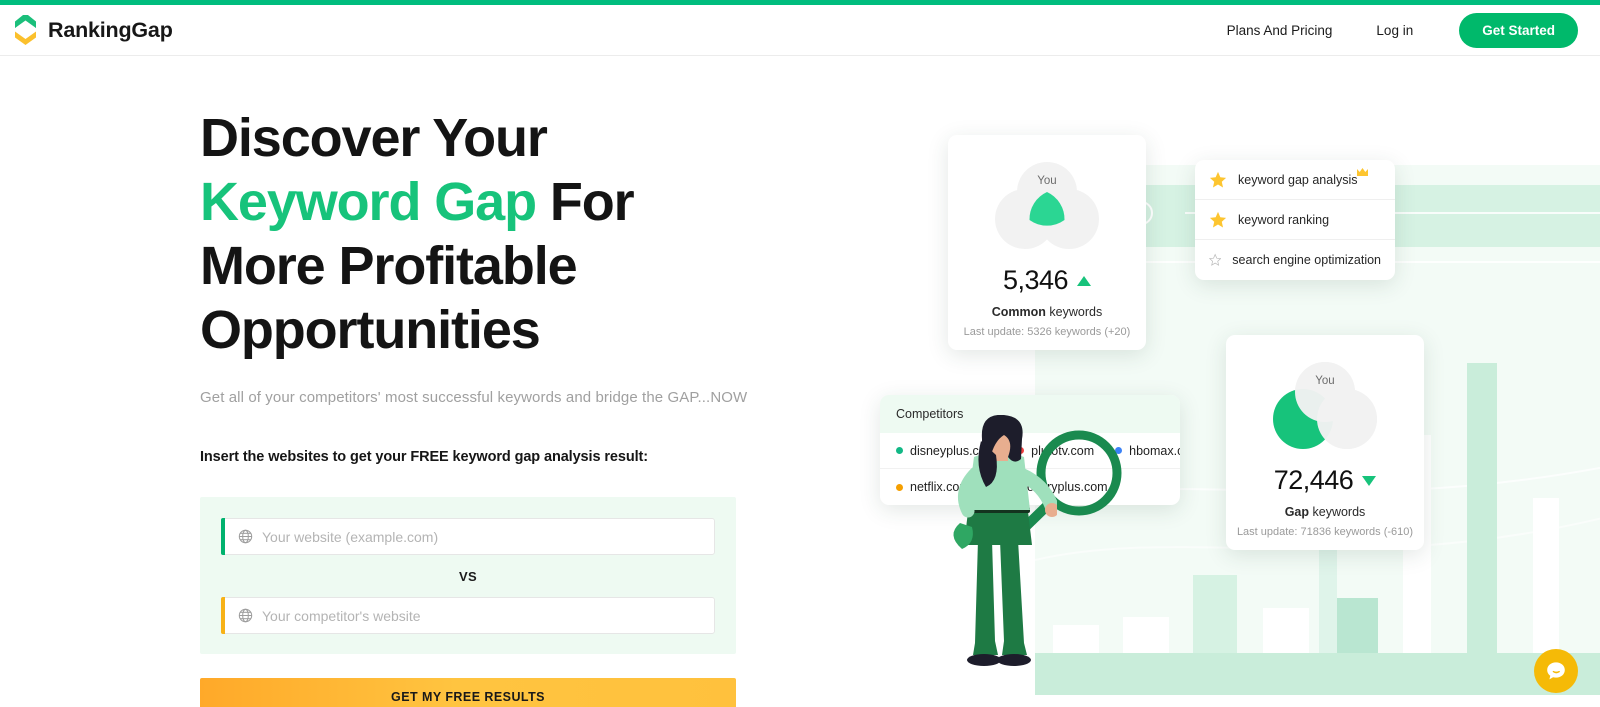  I want to click on common-keywords-value: 5,346, so click(1035, 280).